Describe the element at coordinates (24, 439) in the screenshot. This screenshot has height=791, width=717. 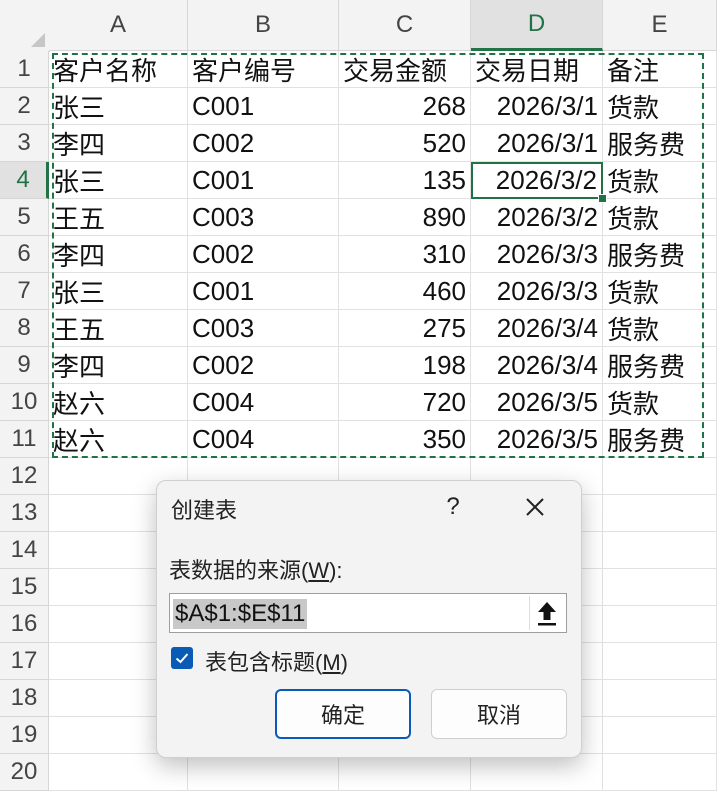
I see `row-header-11: 11` at that location.